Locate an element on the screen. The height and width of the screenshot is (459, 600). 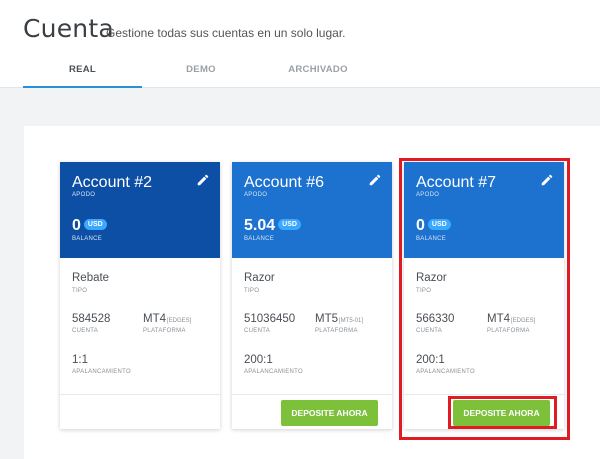
tab-active-indicator is located at coordinates (82, 87).